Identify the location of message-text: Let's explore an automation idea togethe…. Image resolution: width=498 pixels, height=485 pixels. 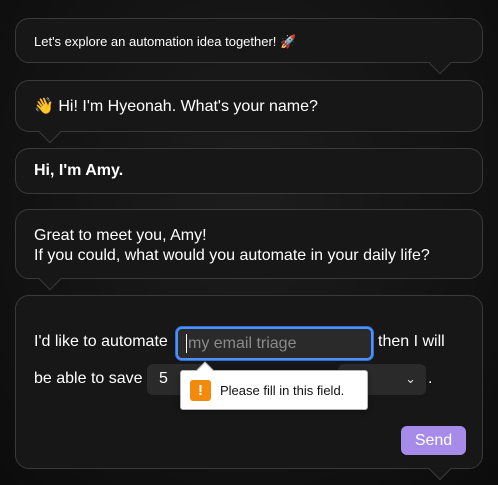
(165, 41).